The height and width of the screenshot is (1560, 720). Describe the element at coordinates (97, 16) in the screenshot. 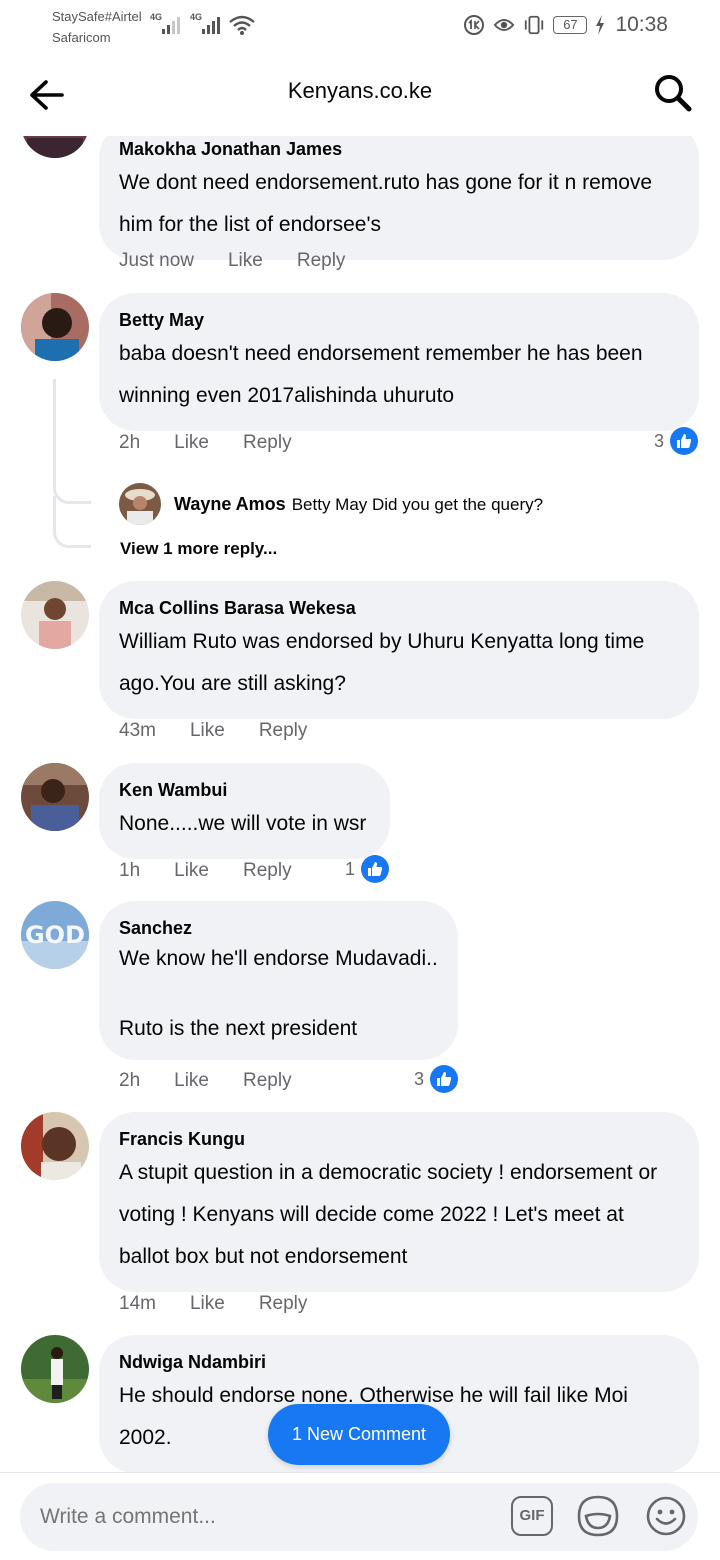

I see `carrier-primary: StaySafe#Airtel` at that location.